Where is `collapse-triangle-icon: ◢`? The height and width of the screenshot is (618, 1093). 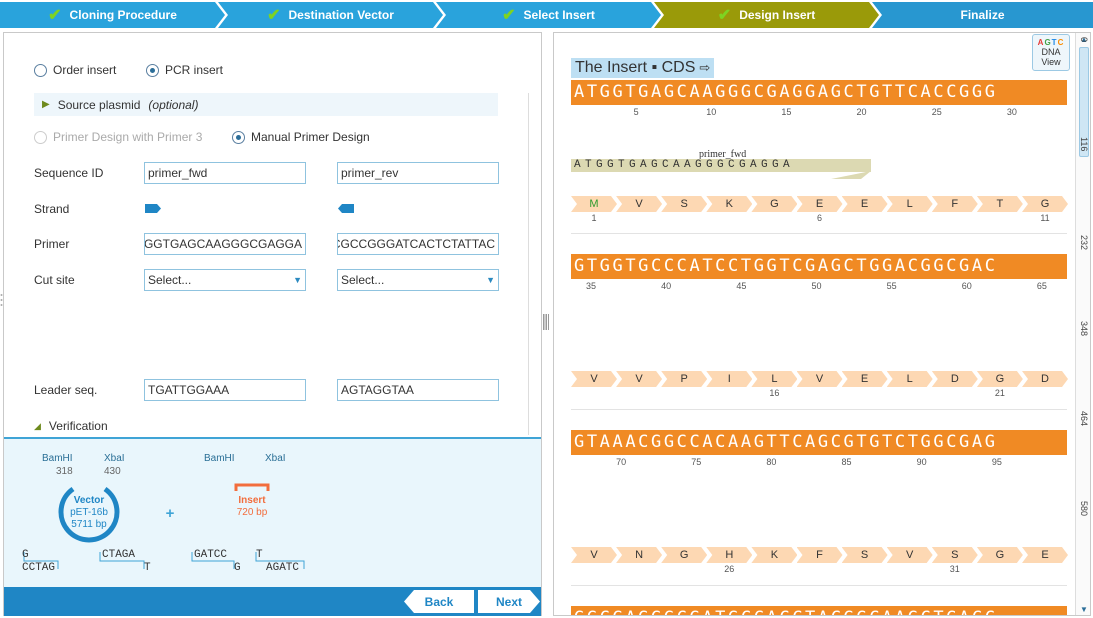
collapse-triangle-icon: ◢ is located at coordinates (37, 425).